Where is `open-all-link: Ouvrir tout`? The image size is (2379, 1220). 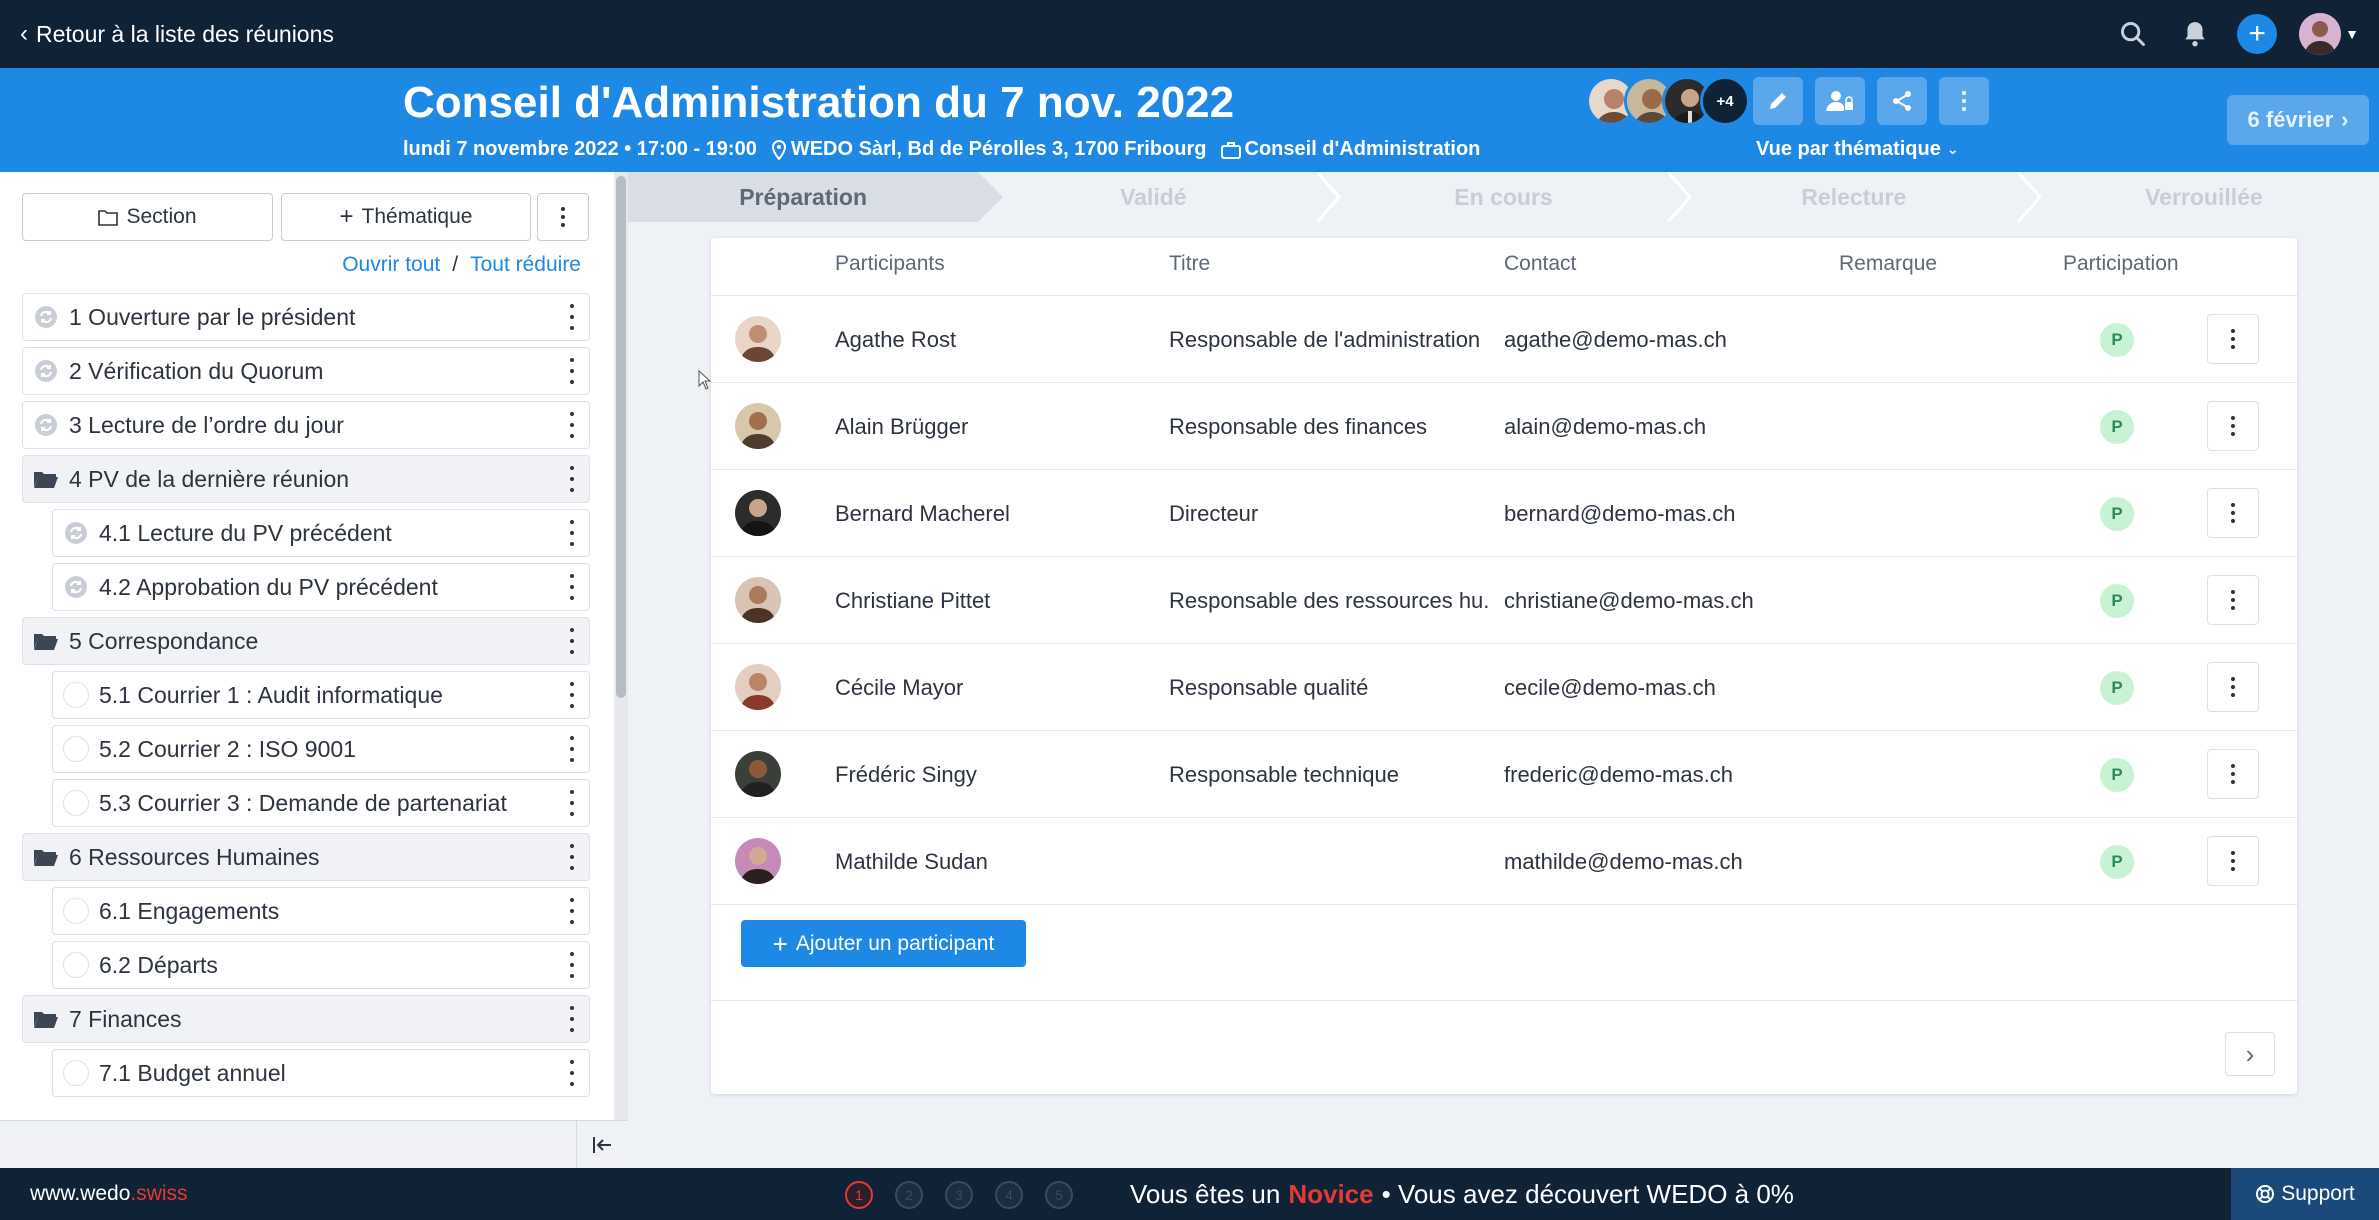 open-all-link: Ouvrir tout is located at coordinates (391, 265).